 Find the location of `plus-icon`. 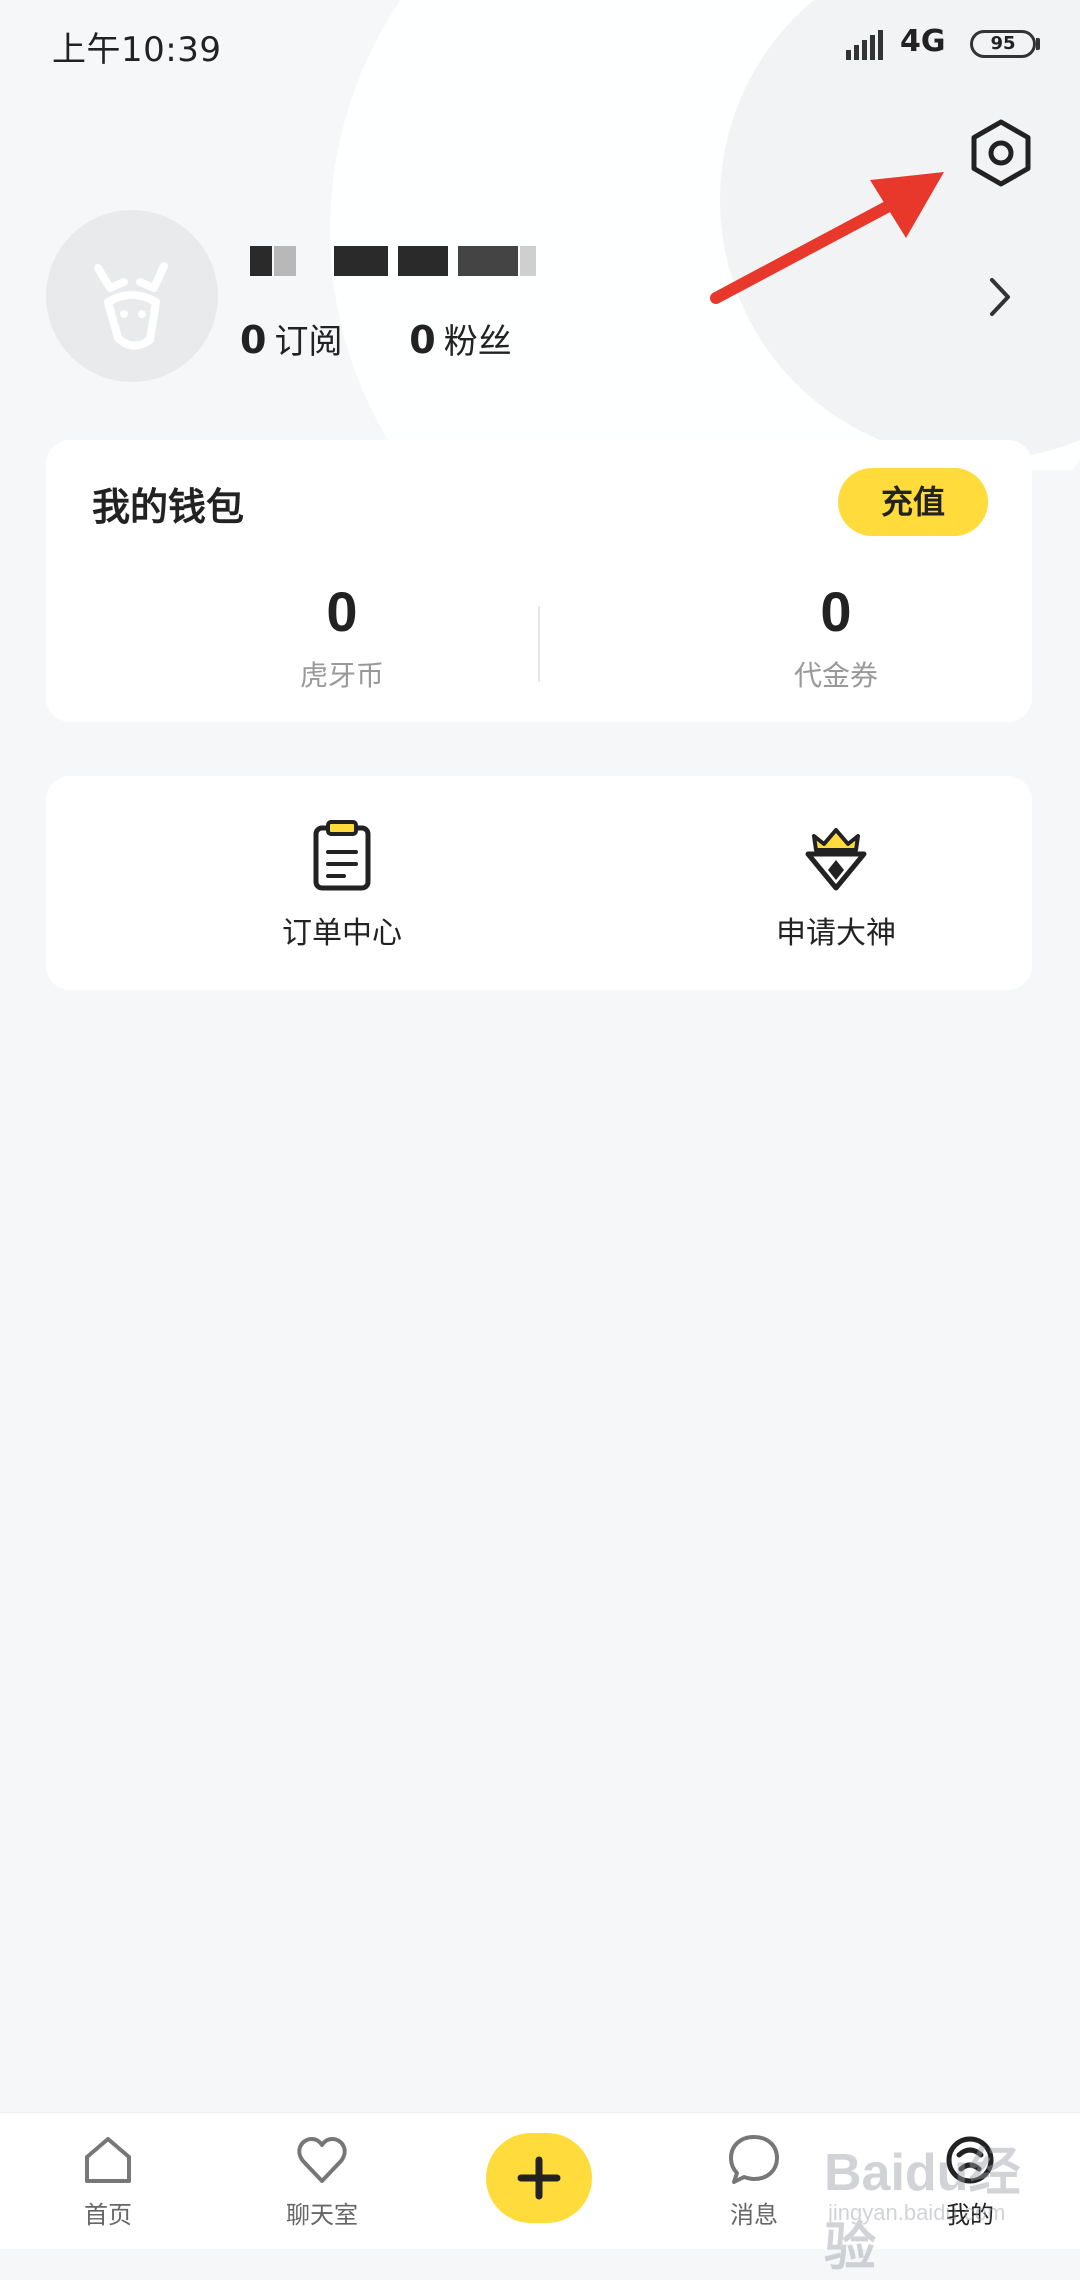

plus-icon is located at coordinates (539, 2178).